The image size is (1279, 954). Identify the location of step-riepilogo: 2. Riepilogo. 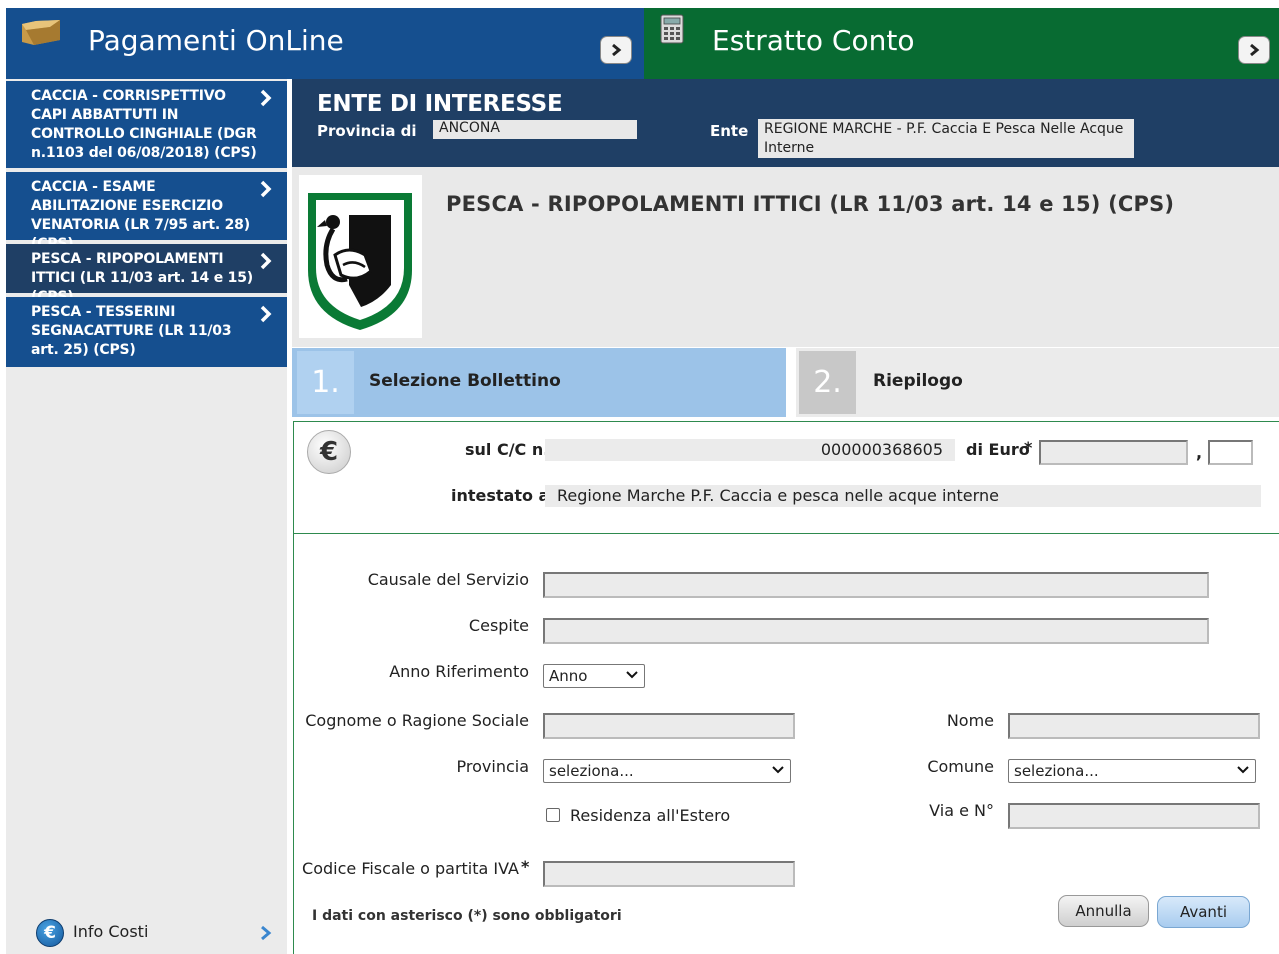
(1037, 382).